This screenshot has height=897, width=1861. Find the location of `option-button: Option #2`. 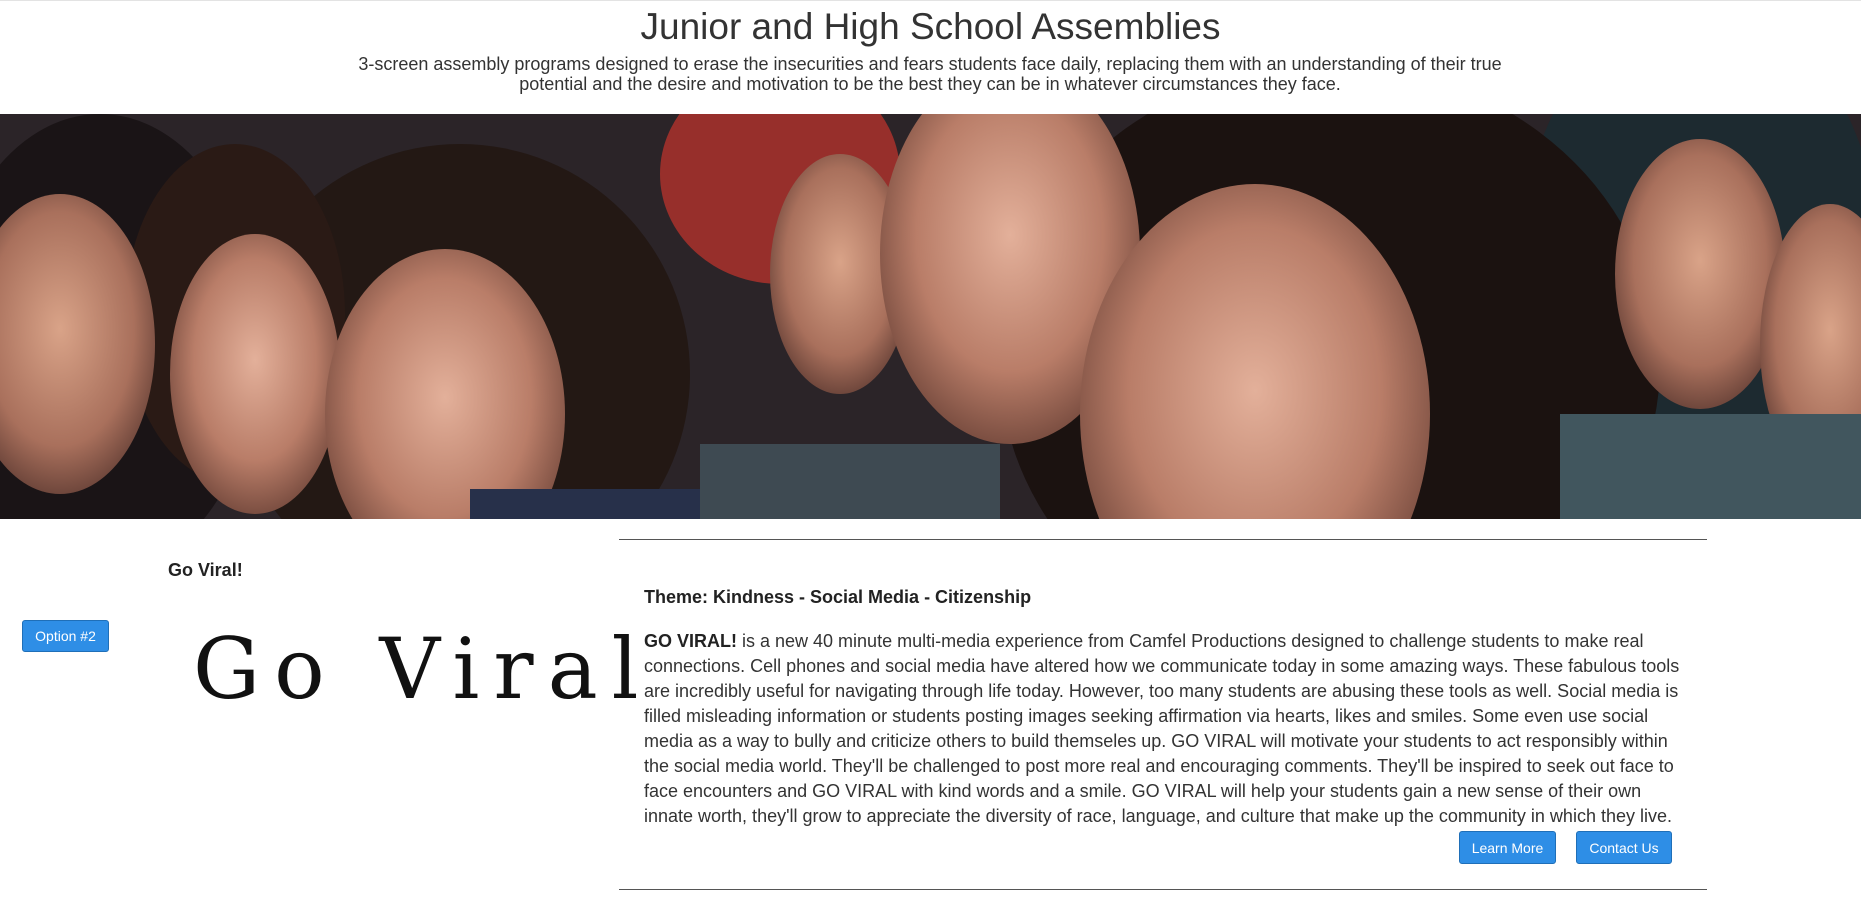

option-button: Option #2 is located at coordinates (65, 636).